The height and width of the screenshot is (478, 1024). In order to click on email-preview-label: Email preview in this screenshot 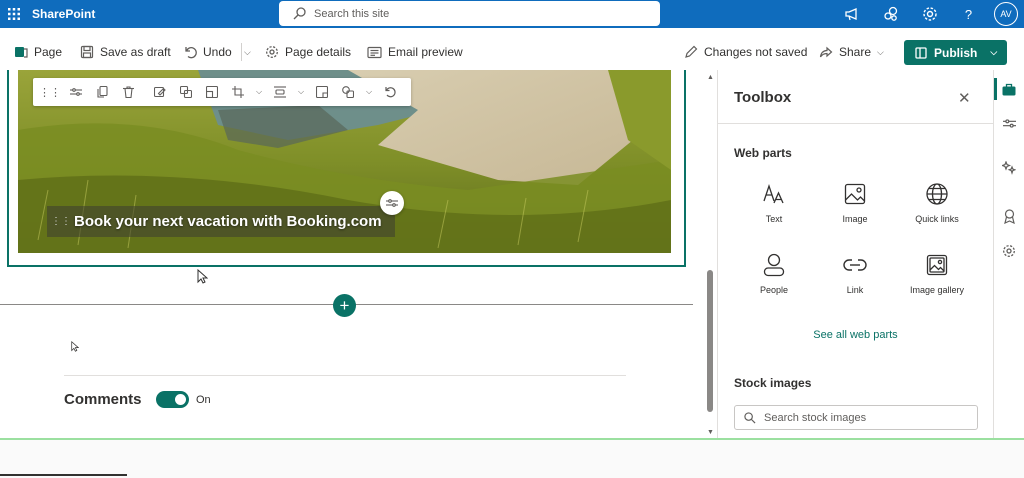, I will do `click(425, 52)`.